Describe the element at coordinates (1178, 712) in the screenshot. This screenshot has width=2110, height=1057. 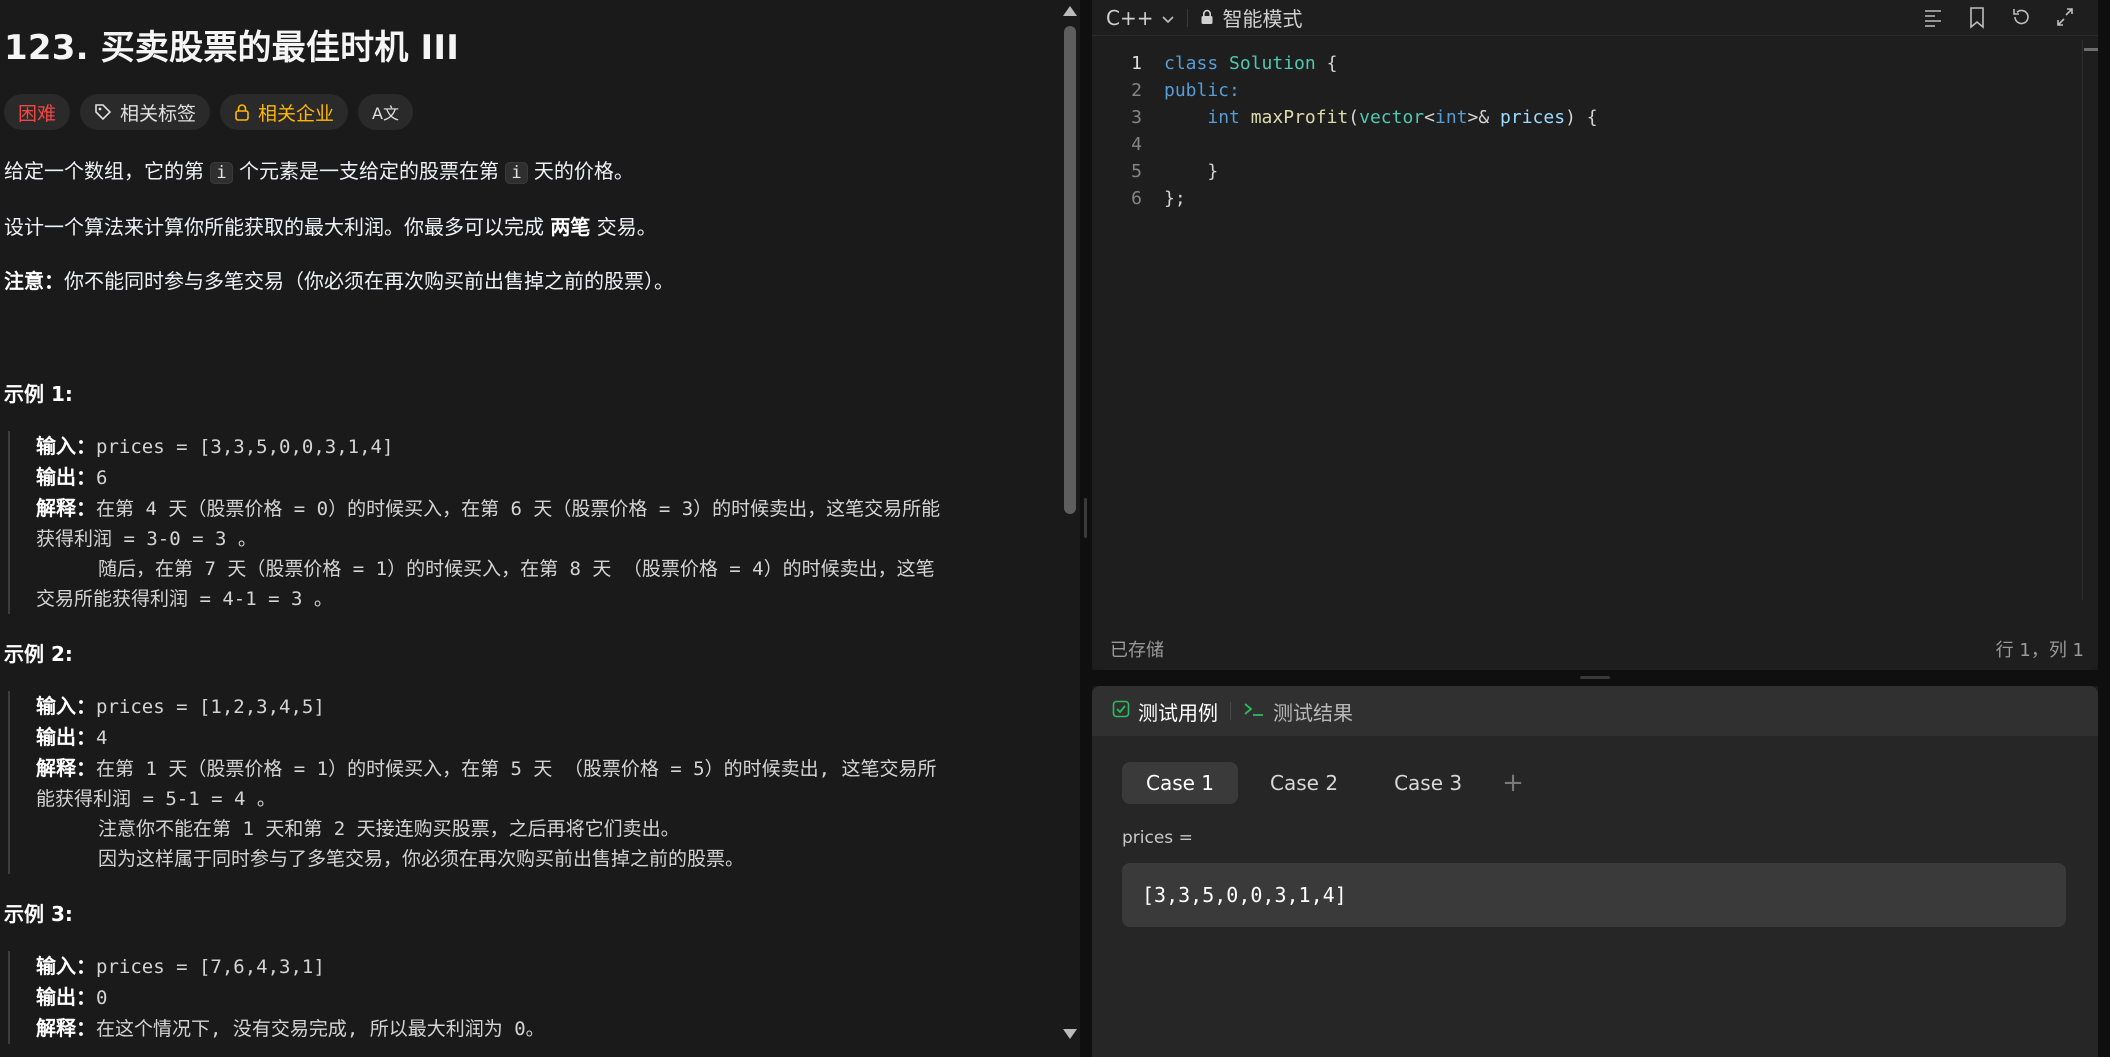
I see `tab-testcases-label: 测试用例` at that location.